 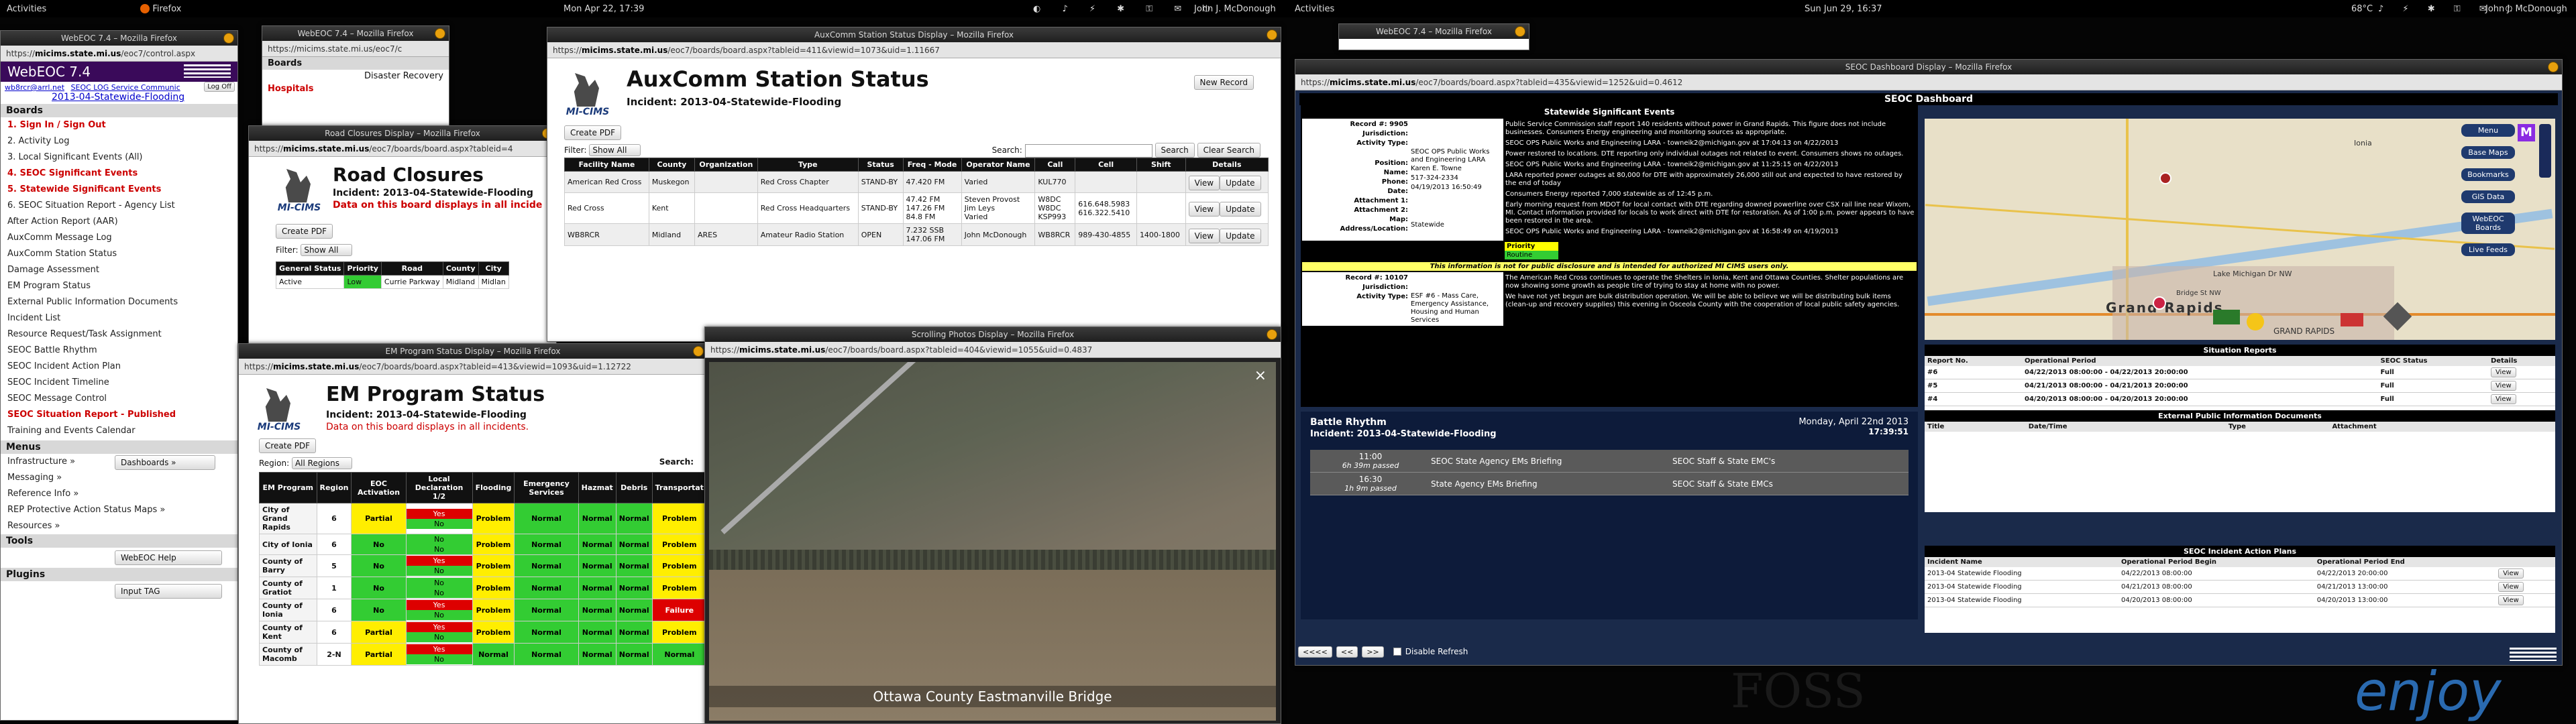 What do you see at coordinates (119, 526) in the screenshot?
I see `menu-link: Resources »` at bounding box center [119, 526].